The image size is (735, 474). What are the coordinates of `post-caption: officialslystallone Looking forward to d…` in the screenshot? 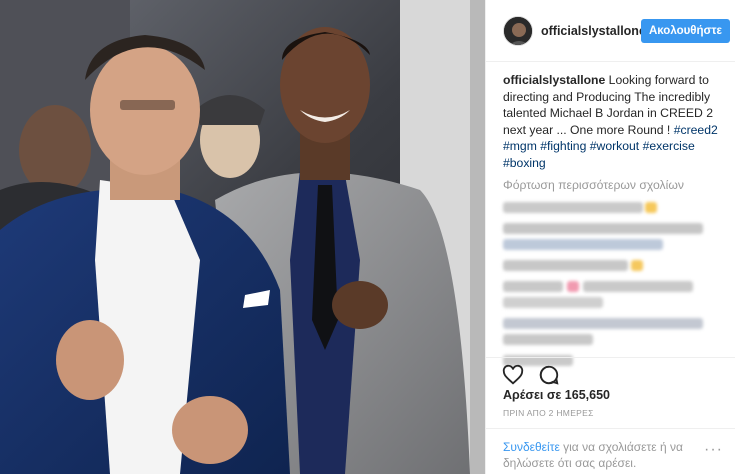 It's located at (614, 121).